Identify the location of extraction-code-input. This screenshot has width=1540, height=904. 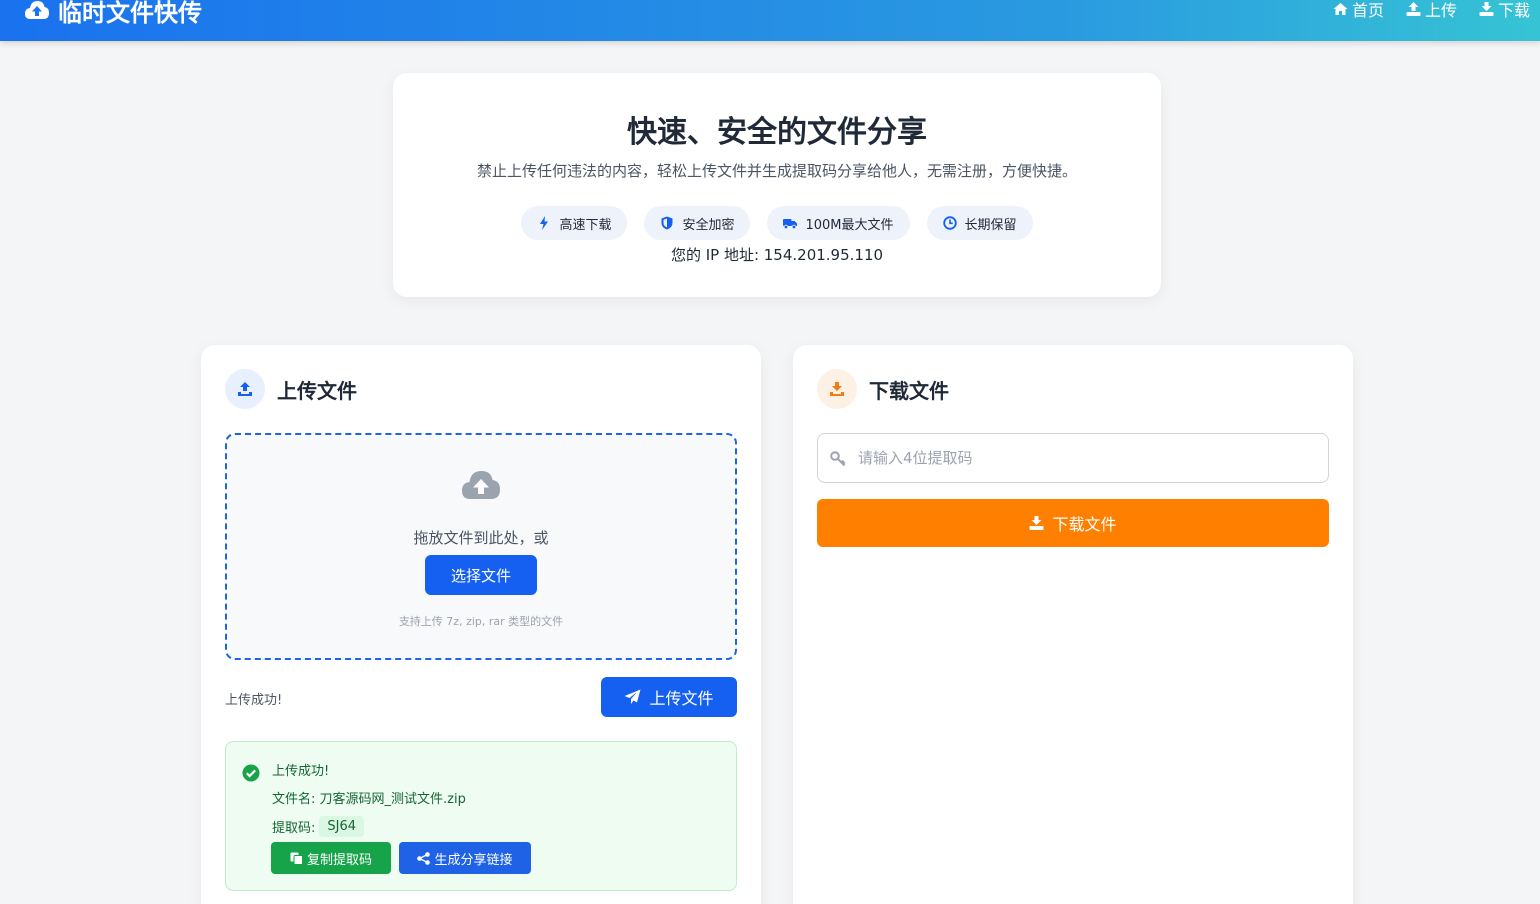
(1088, 458).